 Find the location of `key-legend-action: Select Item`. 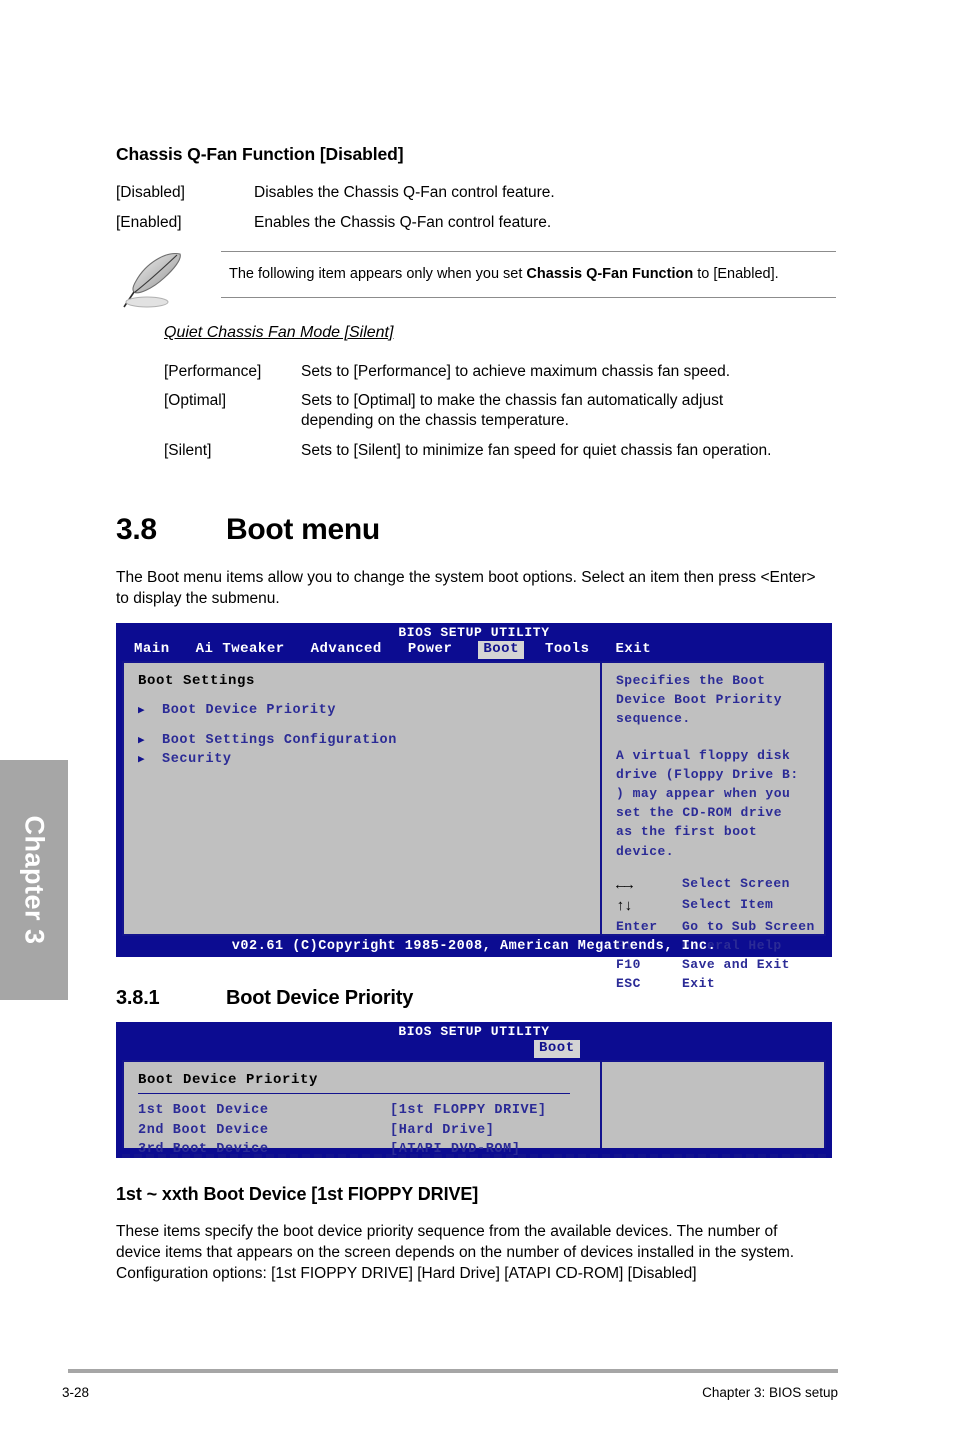

key-legend-action: Select Item is located at coordinates (728, 905).